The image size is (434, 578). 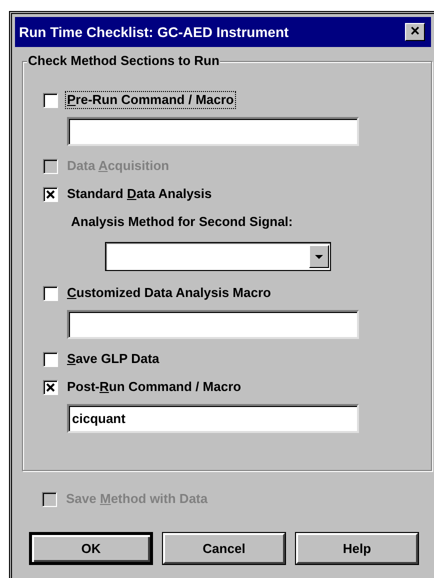 I want to click on input-field: cicquant, so click(x=213, y=418).